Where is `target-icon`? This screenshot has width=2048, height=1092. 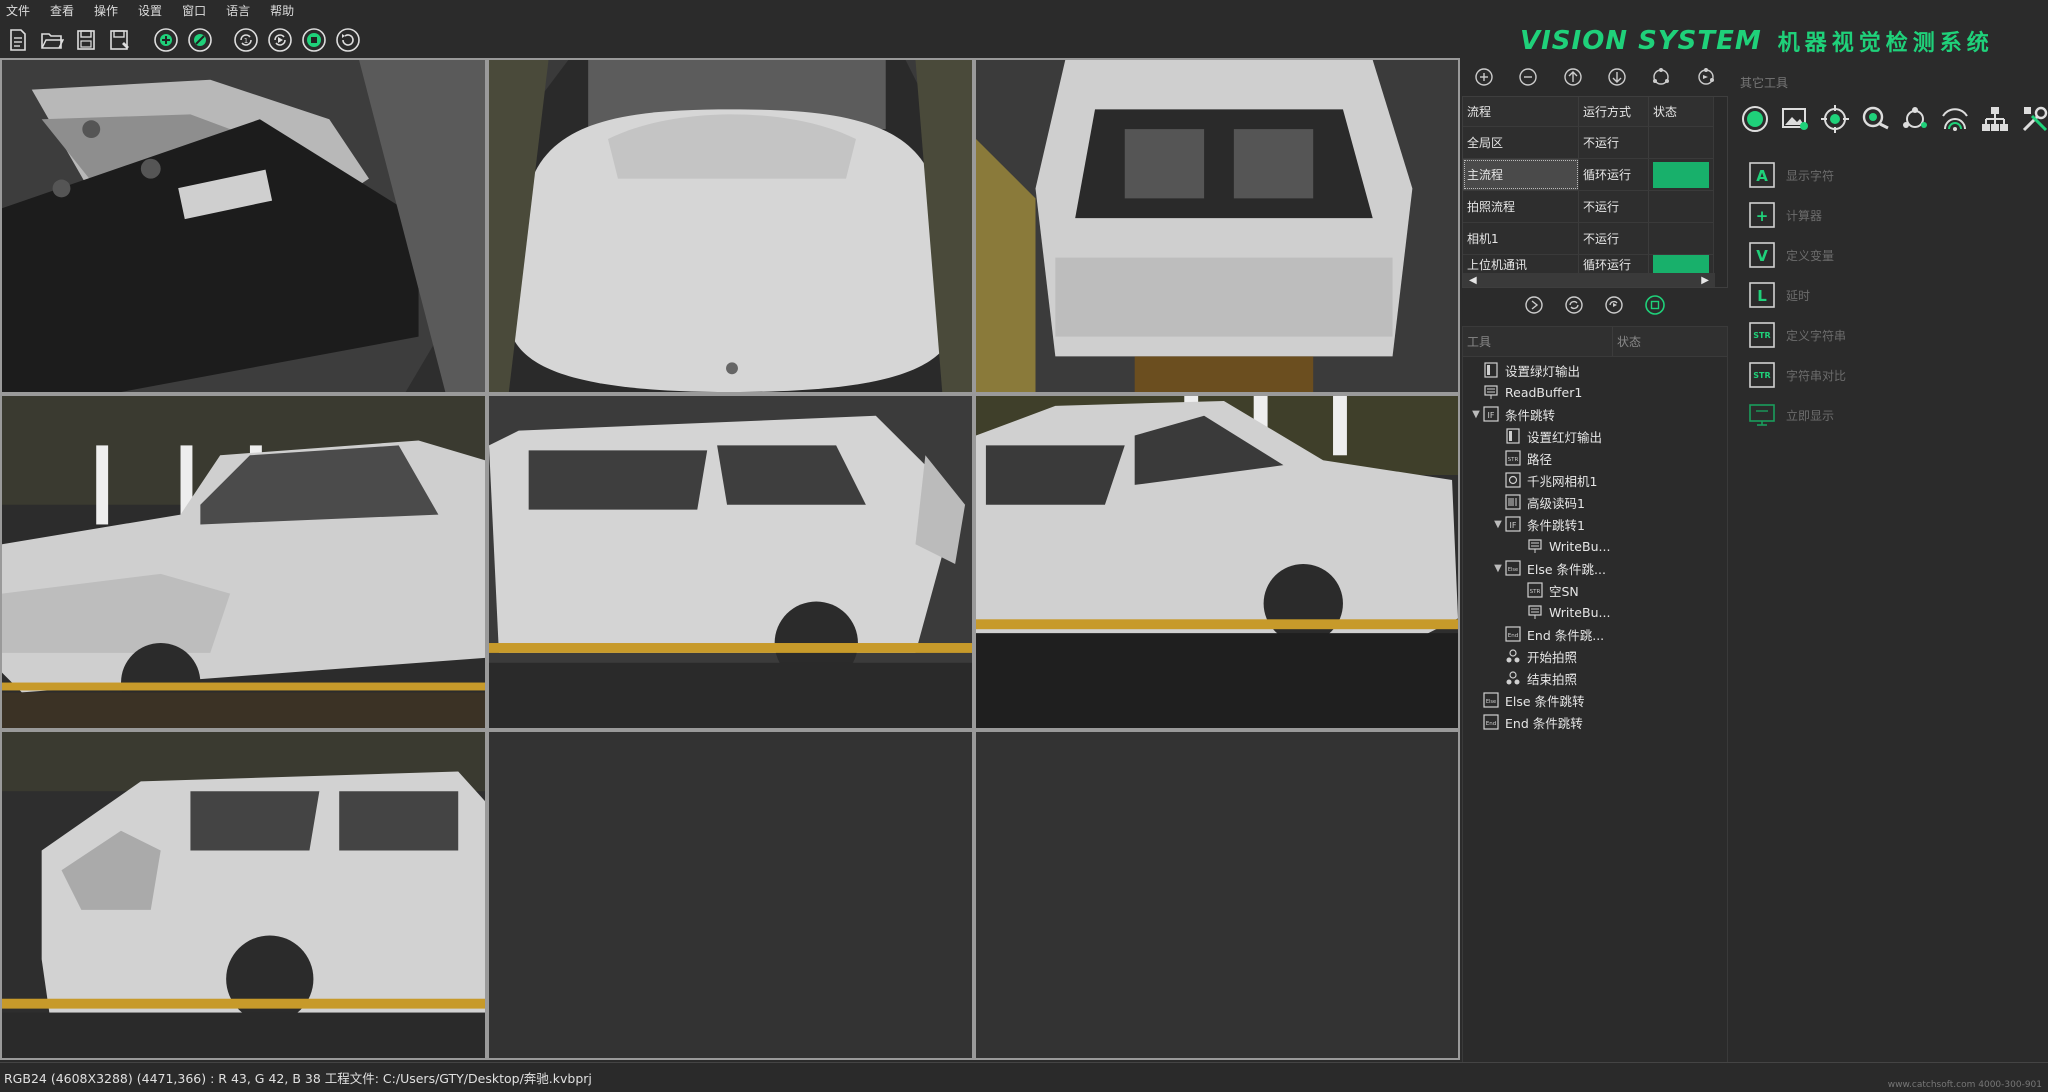 target-icon is located at coordinates (1835, 119).